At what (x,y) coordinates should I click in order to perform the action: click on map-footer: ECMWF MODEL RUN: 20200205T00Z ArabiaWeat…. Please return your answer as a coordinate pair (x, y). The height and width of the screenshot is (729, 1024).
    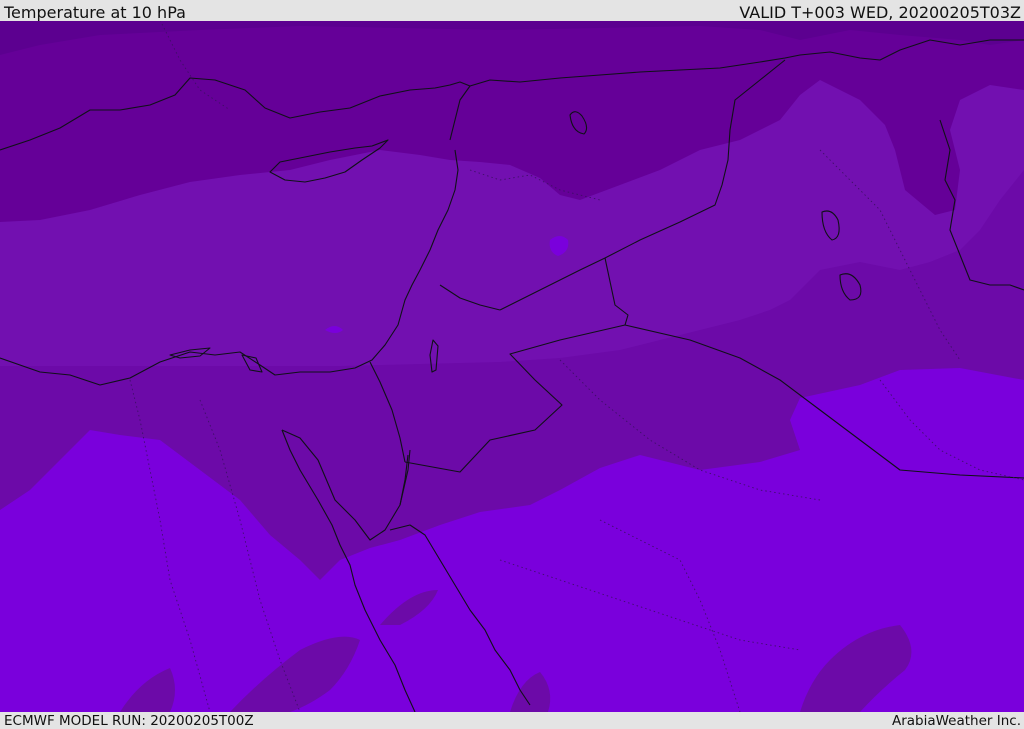
    Looking at the image, I should click on (512, 720).